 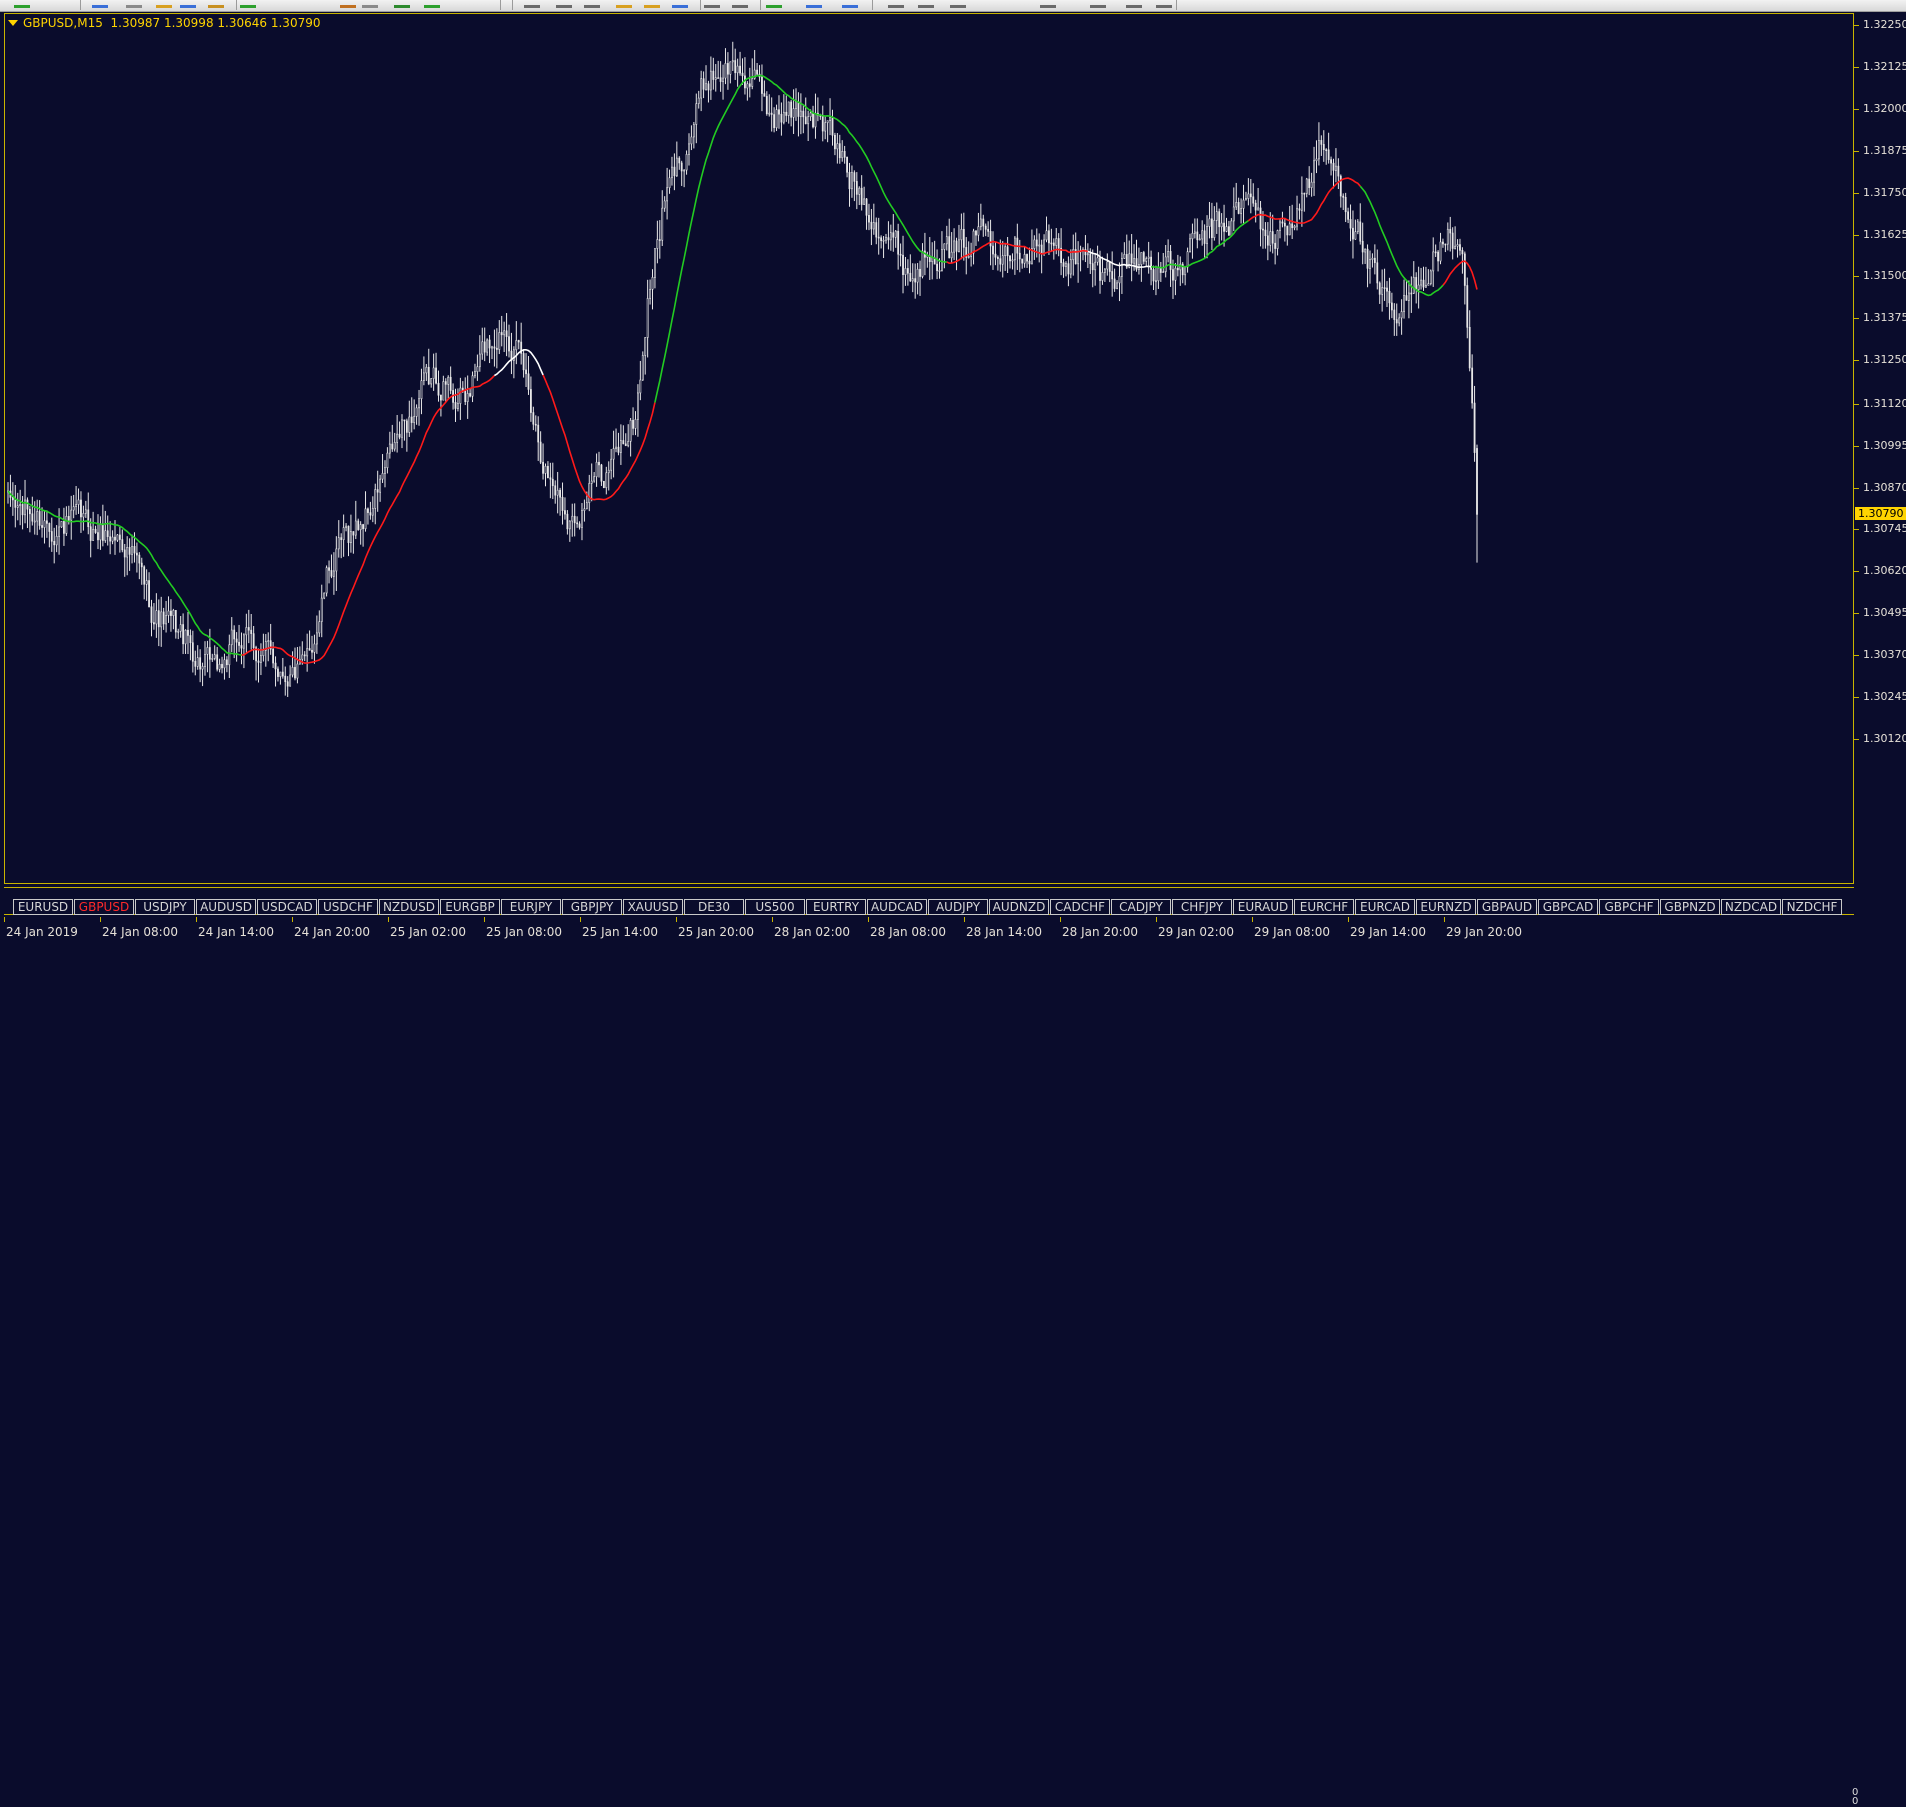 What do you see at coordinates (1388, 932) in the screenshot?
I see `time-label: 29 Jan 14:00` at bounding box center [1388, 932].